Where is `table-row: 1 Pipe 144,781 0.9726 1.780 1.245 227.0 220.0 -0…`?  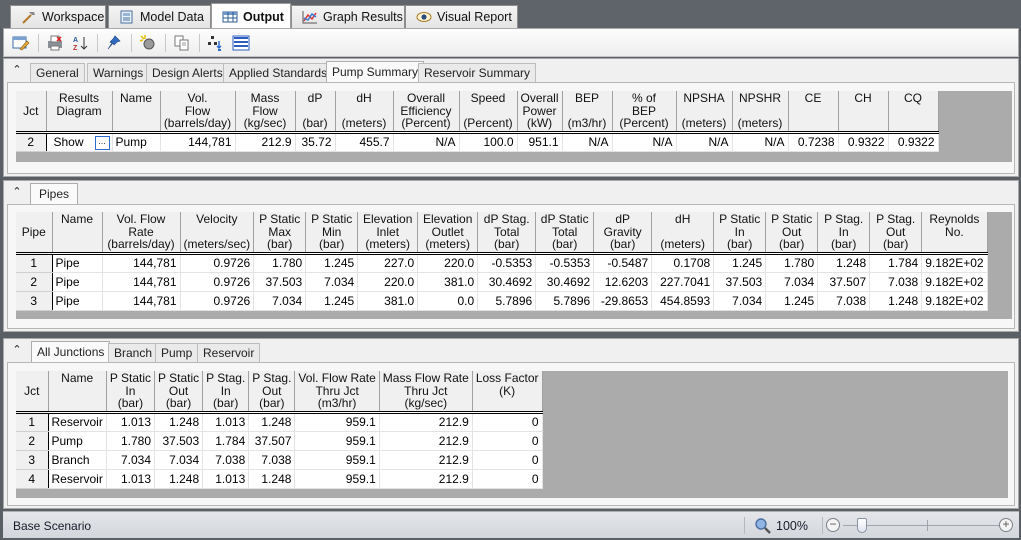
table-row: 1 Pipe 144,781 0.9726 1.780 1.245 227.0 220.0 -0… is located at coordinates (502, 263).